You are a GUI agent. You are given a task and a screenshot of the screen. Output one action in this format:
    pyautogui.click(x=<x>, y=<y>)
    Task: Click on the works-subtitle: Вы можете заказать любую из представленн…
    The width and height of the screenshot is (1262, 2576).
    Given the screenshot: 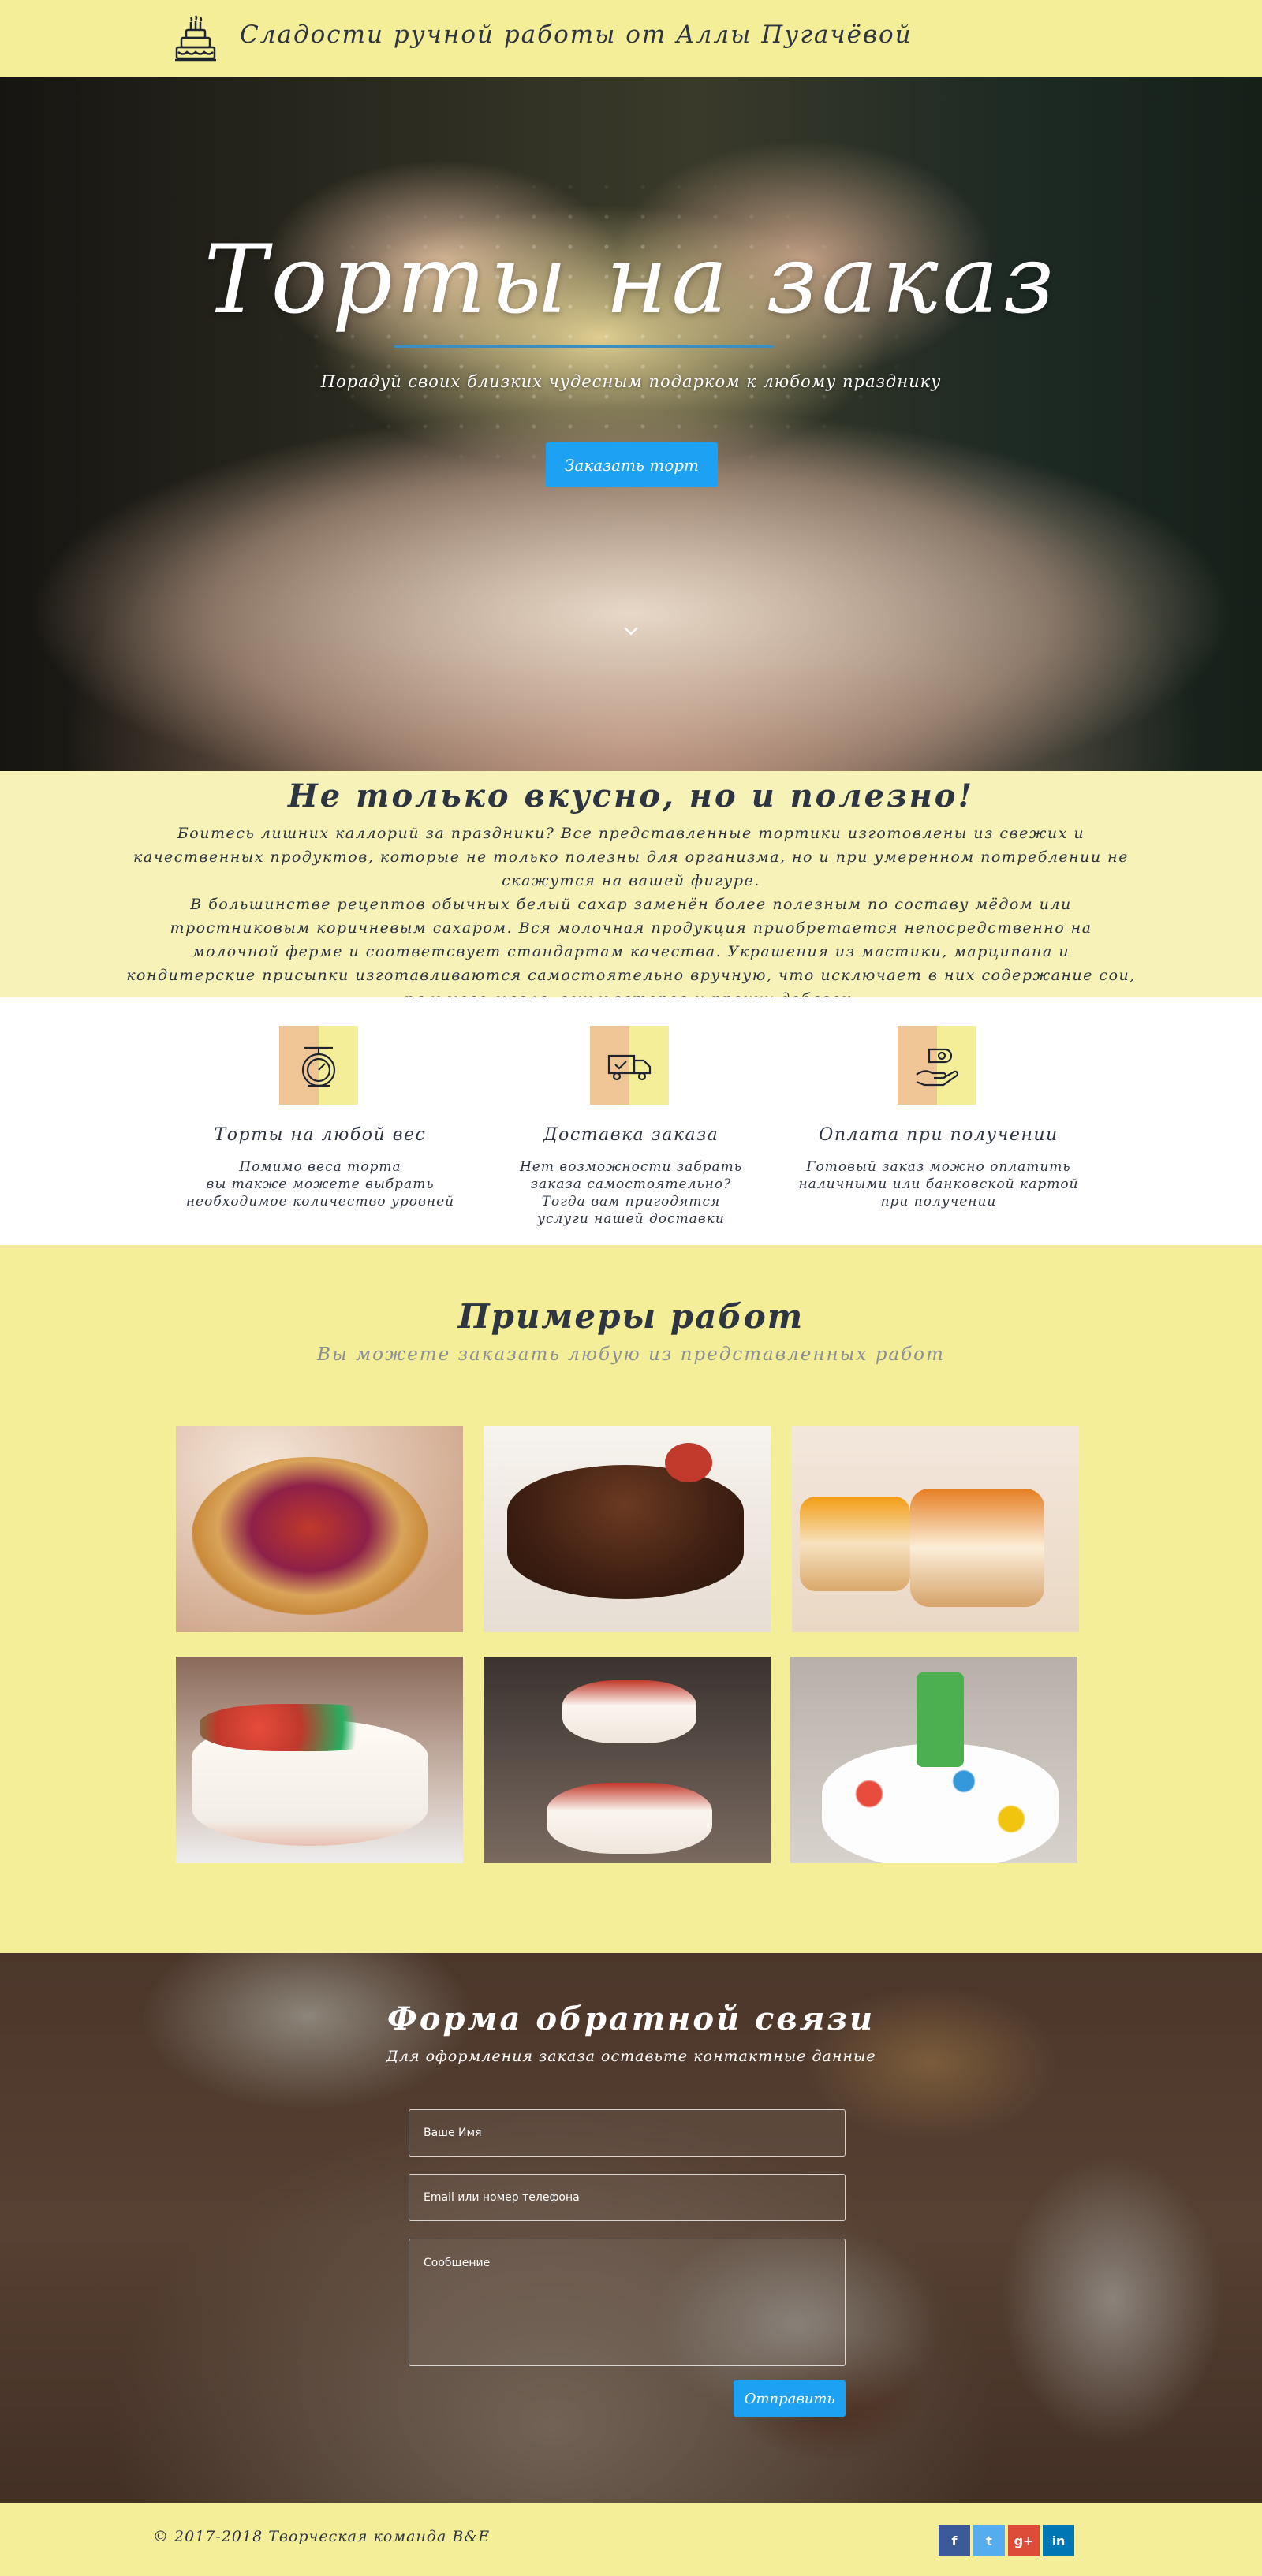 What is the action you would take?
    pyautogui.click(x=631, y=1354)
    